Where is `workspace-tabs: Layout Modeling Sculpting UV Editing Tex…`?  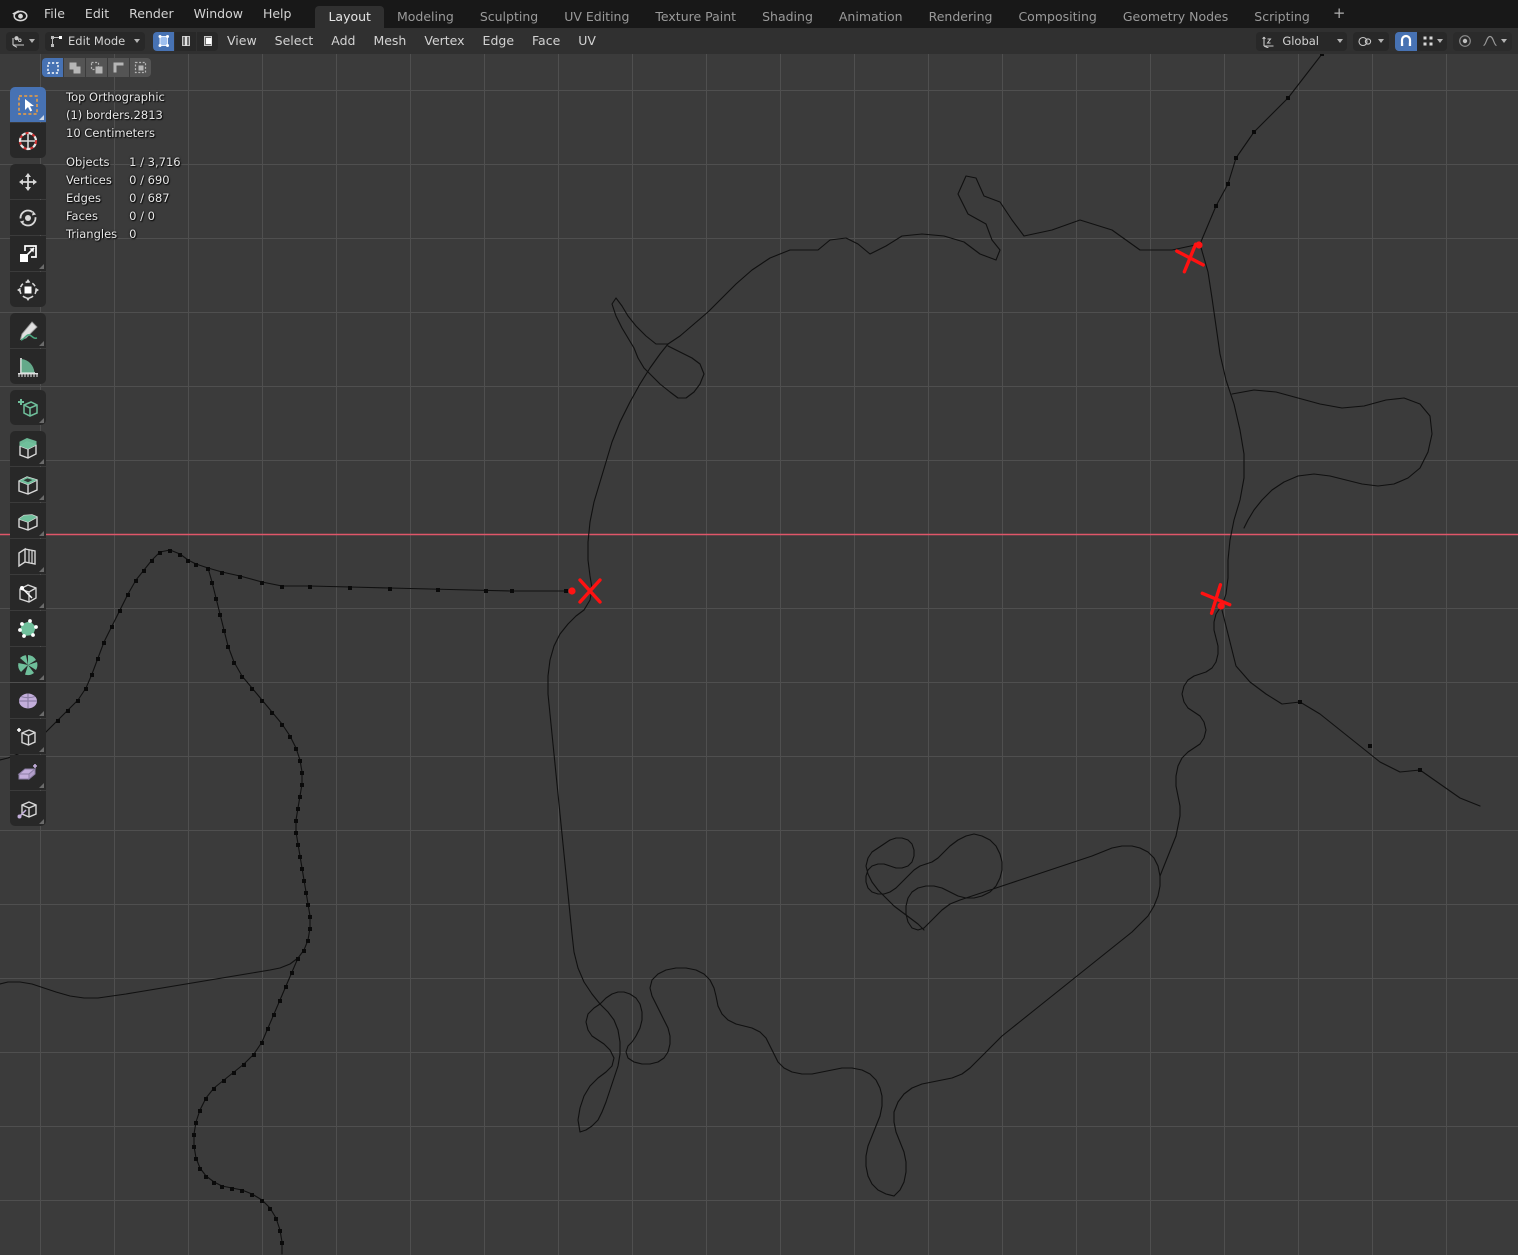 workspace-tabs: Layout Modeling Sculpting UV Editing Tex… is located at coordinates (835, 14).